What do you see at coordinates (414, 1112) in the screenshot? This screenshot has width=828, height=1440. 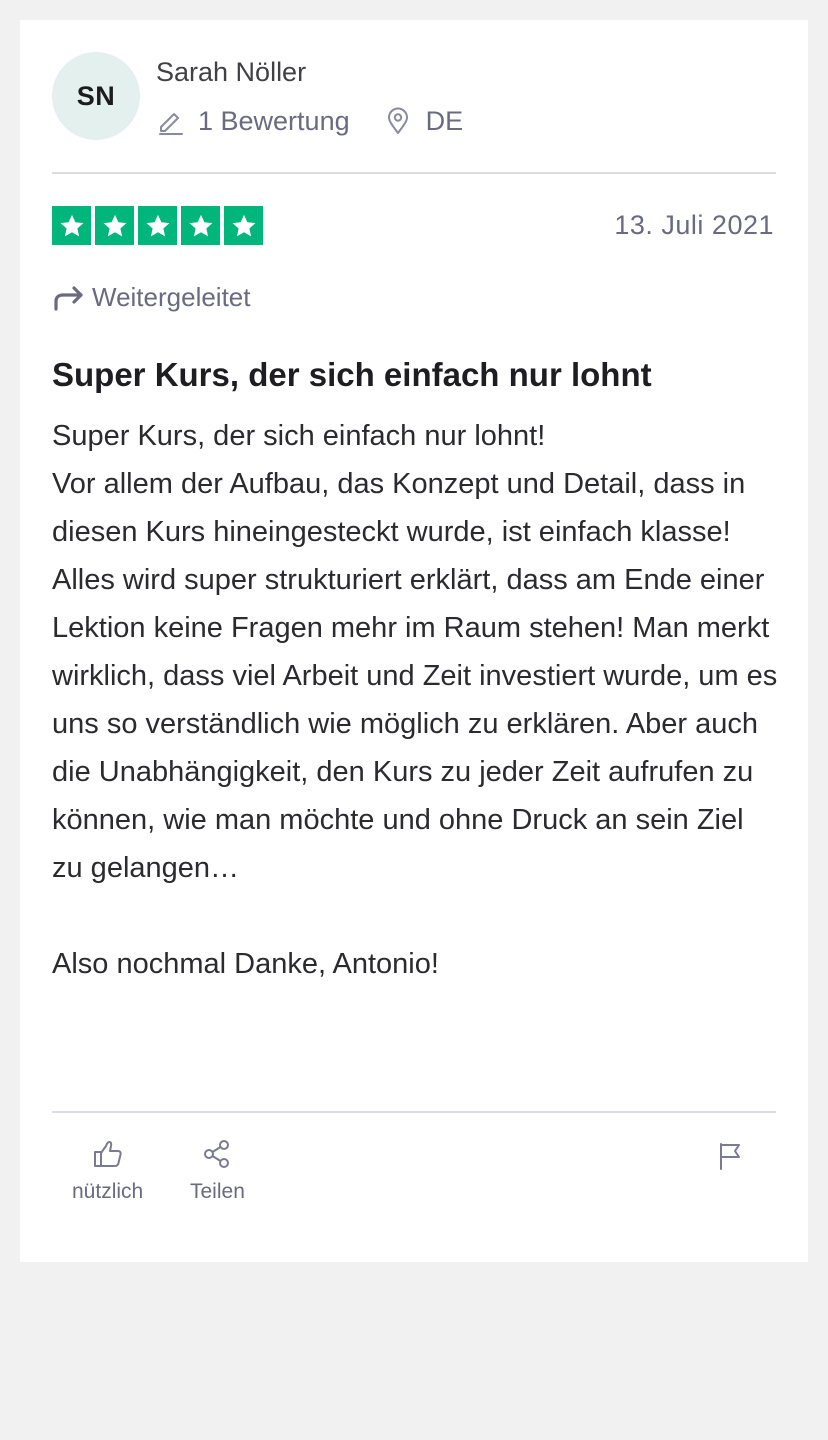 I see `footer-divider` at bounding box center [414, 1112].